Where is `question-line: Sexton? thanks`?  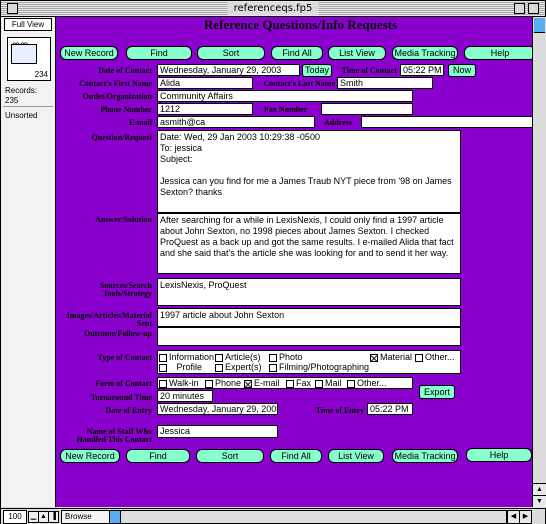
question-line: Sexton? thanks is located at coordinates (191, 192).